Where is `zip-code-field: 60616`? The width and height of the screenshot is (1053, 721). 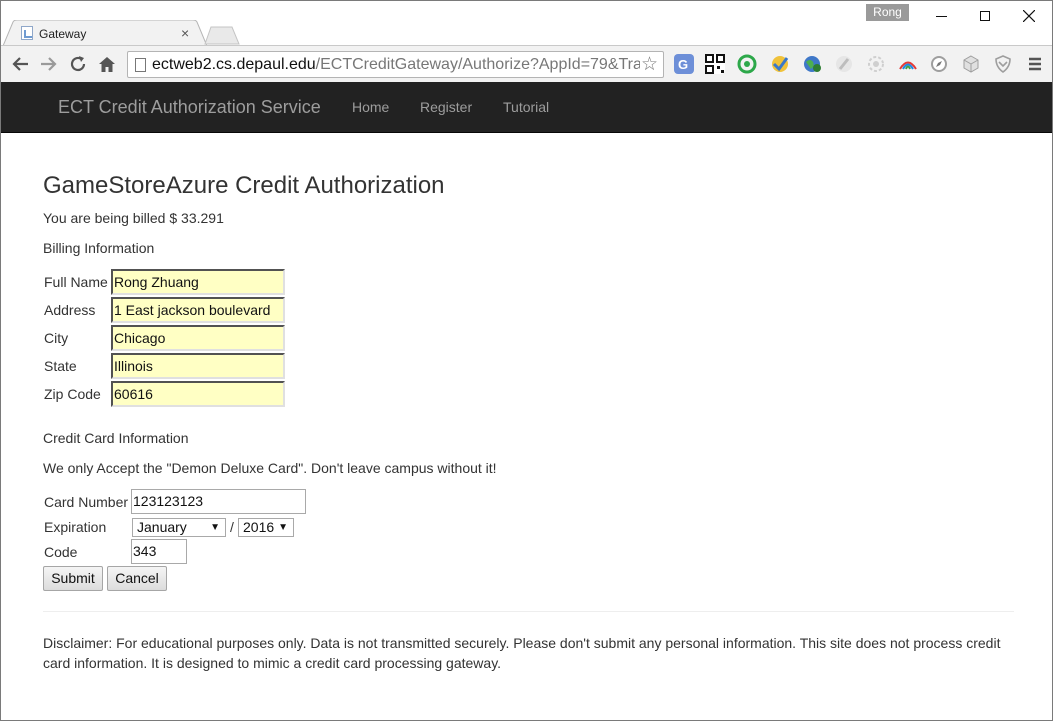 zip-code-field: 60616 is located at coordinates (198, 394).